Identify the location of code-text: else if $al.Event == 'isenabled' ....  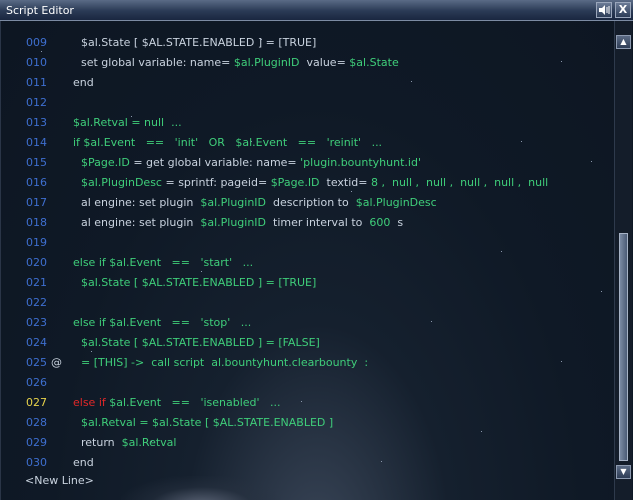
(177, 403).